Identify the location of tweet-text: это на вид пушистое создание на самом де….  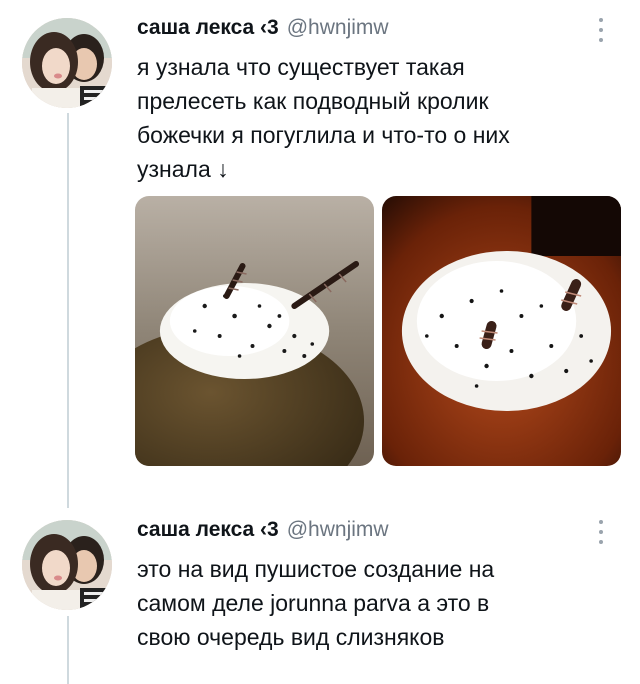
(316, 603).